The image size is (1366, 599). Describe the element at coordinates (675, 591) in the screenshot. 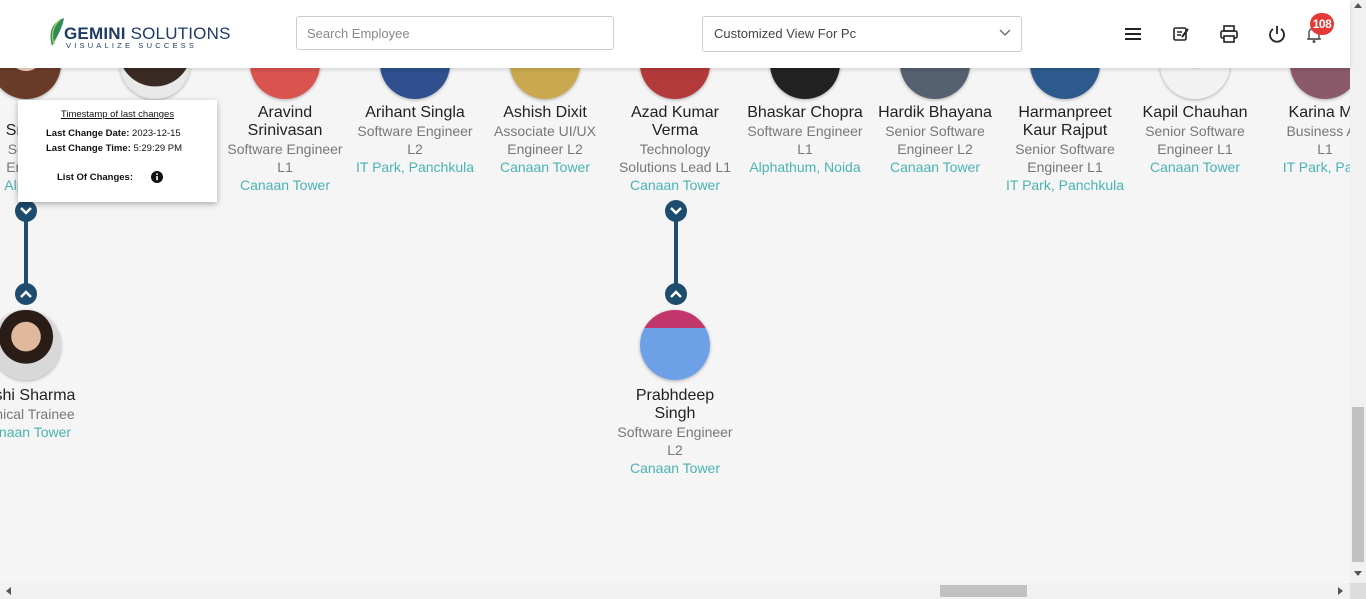

I see `horizontal-scrollbar` at that location.